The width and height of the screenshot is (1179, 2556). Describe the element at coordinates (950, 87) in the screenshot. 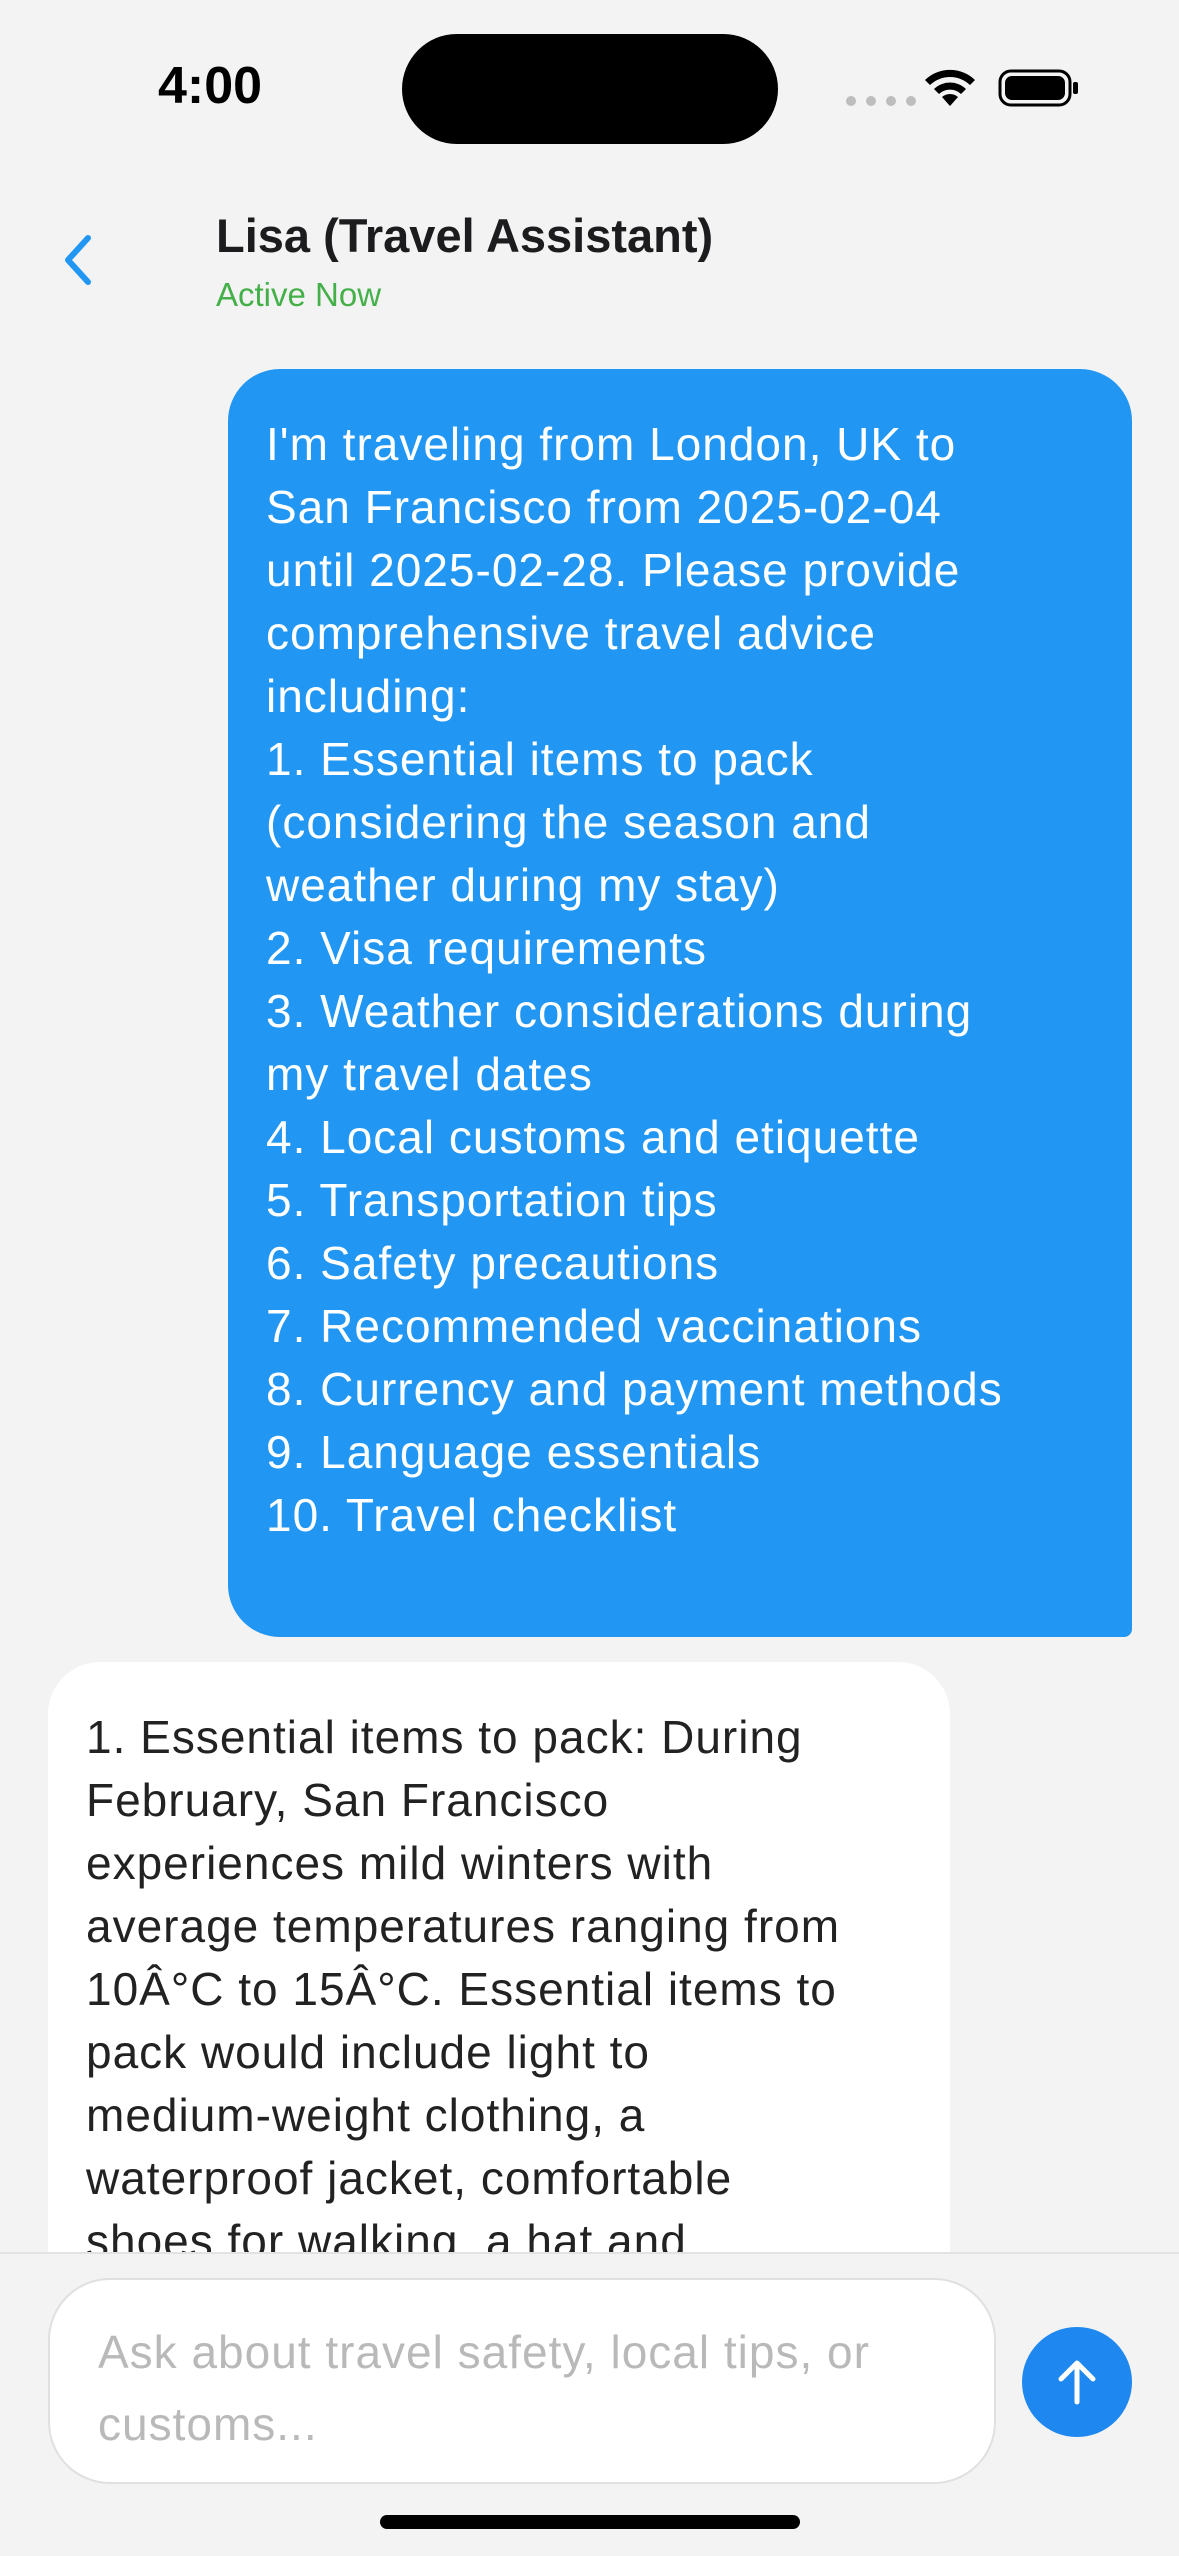

I see `wifi-icon` at that location.